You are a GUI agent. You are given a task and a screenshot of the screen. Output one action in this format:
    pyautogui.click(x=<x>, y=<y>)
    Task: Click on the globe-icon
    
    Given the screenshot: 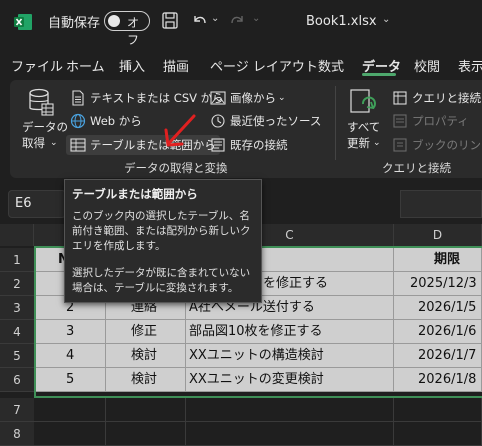 What is the action you would take?
    pyautogui.click(x=78, y=121)
    